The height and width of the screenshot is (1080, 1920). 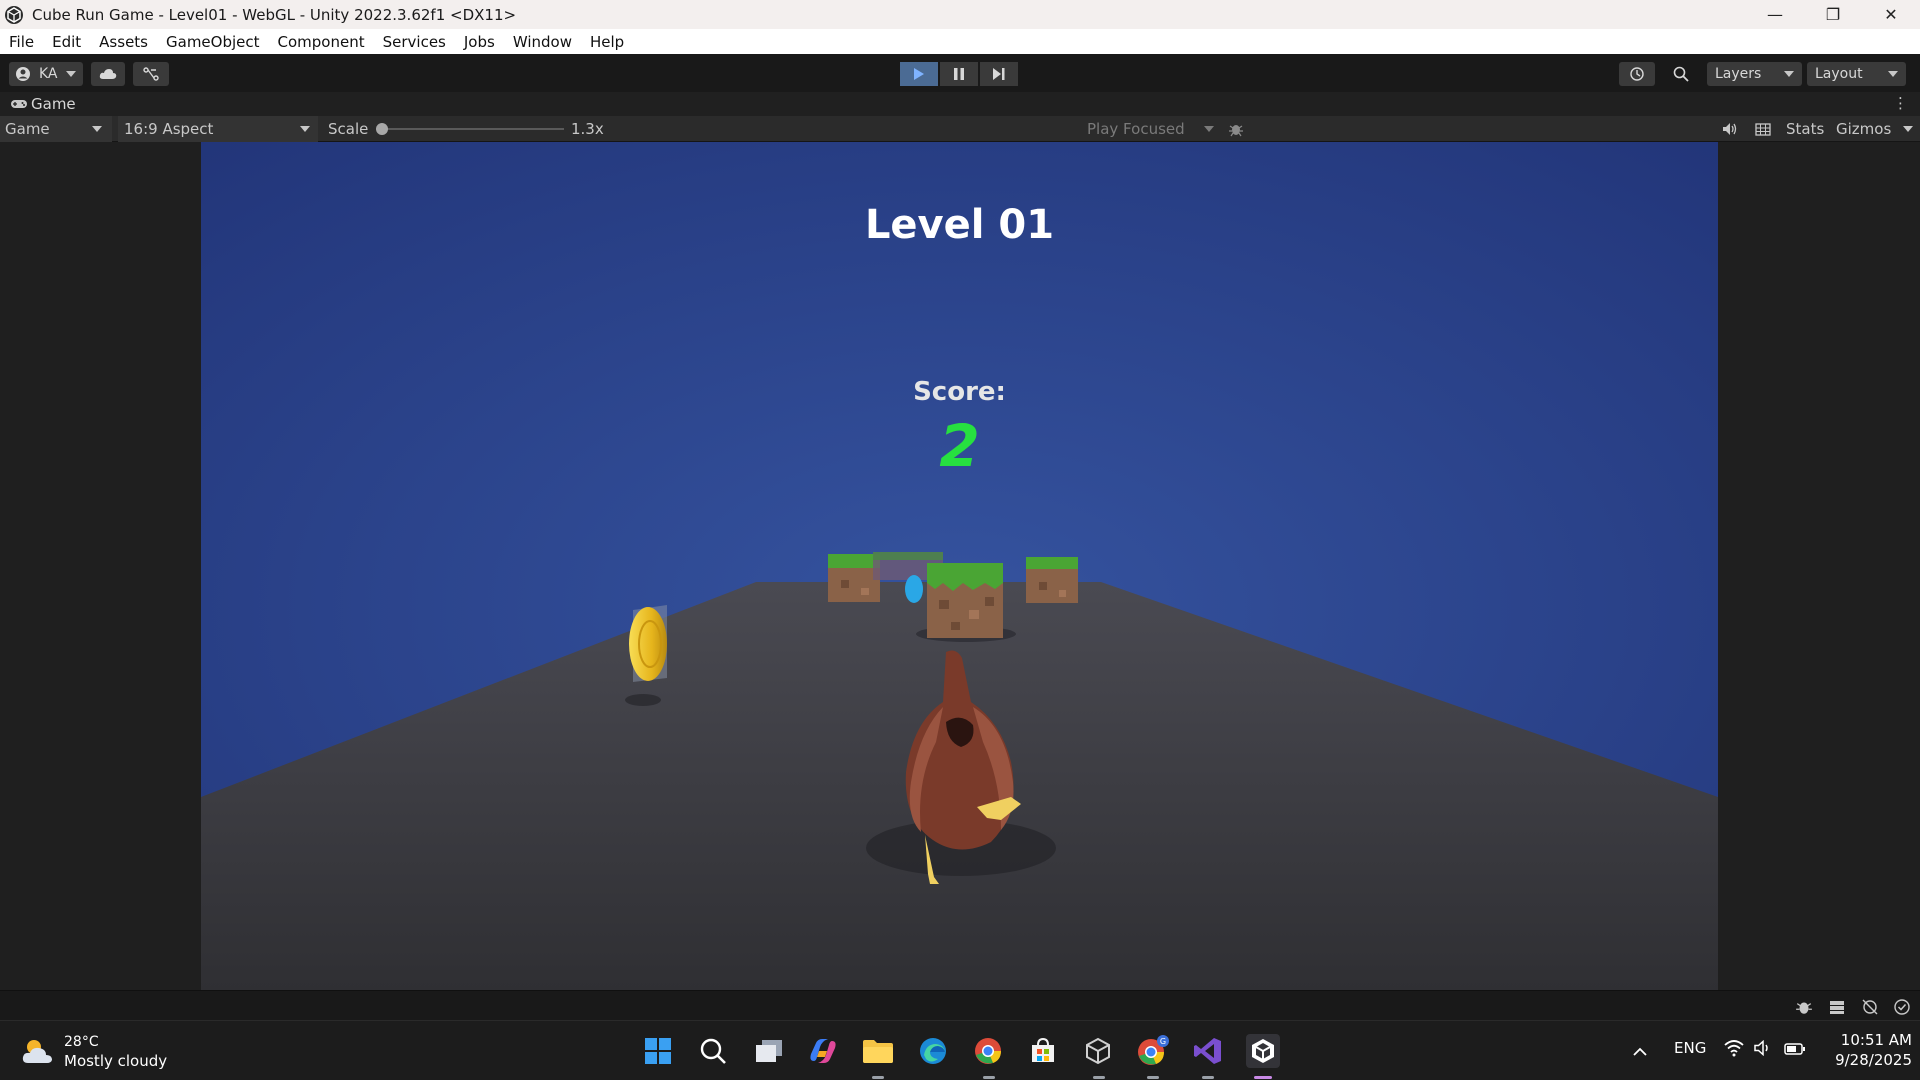 What do you see at coordinates (1690, 1048) in the screenshot?
I see `language-indicator: ENG` at bounding box center [1690, 1048].